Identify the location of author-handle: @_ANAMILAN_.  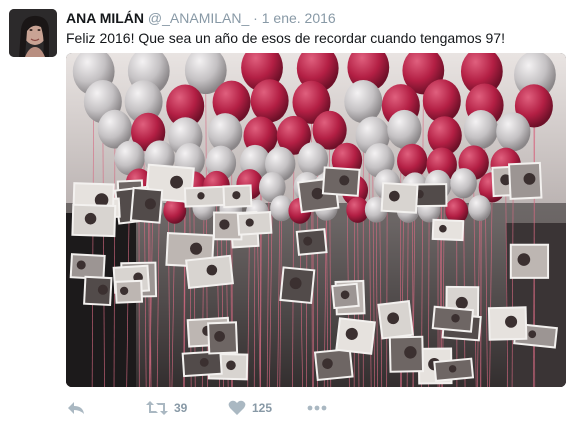
(198, 18).